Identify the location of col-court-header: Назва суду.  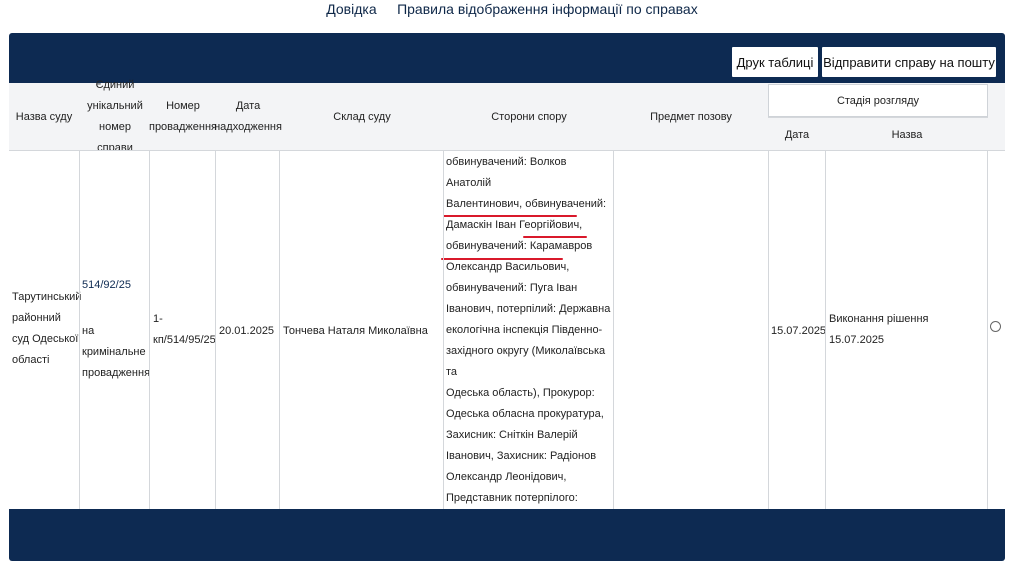
(44, 116).